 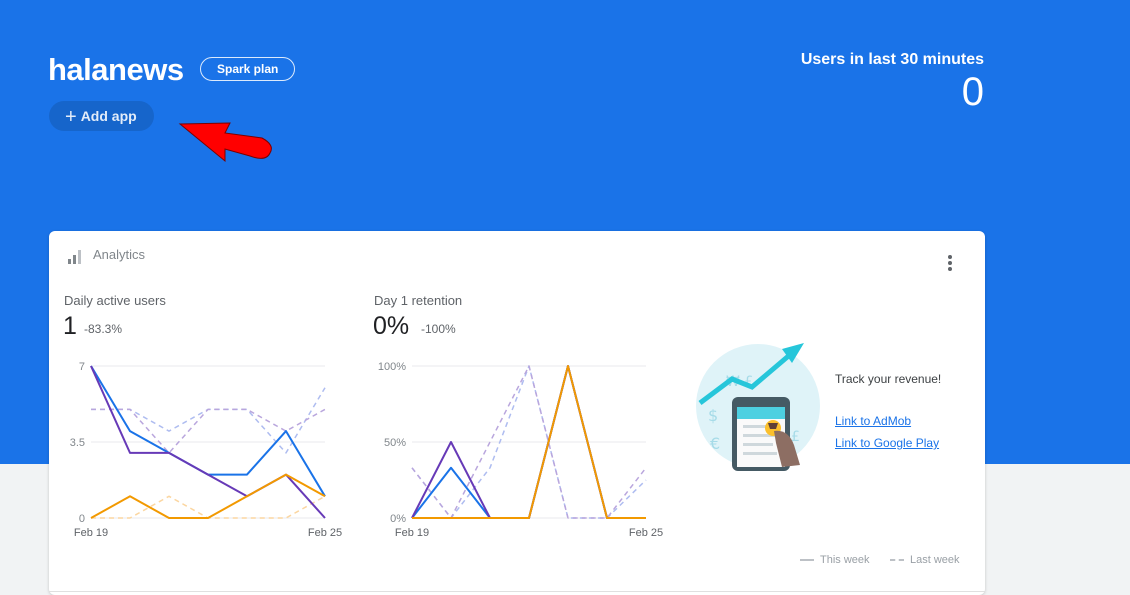 I want to click on realtime-users-value: 0, so click(x=972, y=92).